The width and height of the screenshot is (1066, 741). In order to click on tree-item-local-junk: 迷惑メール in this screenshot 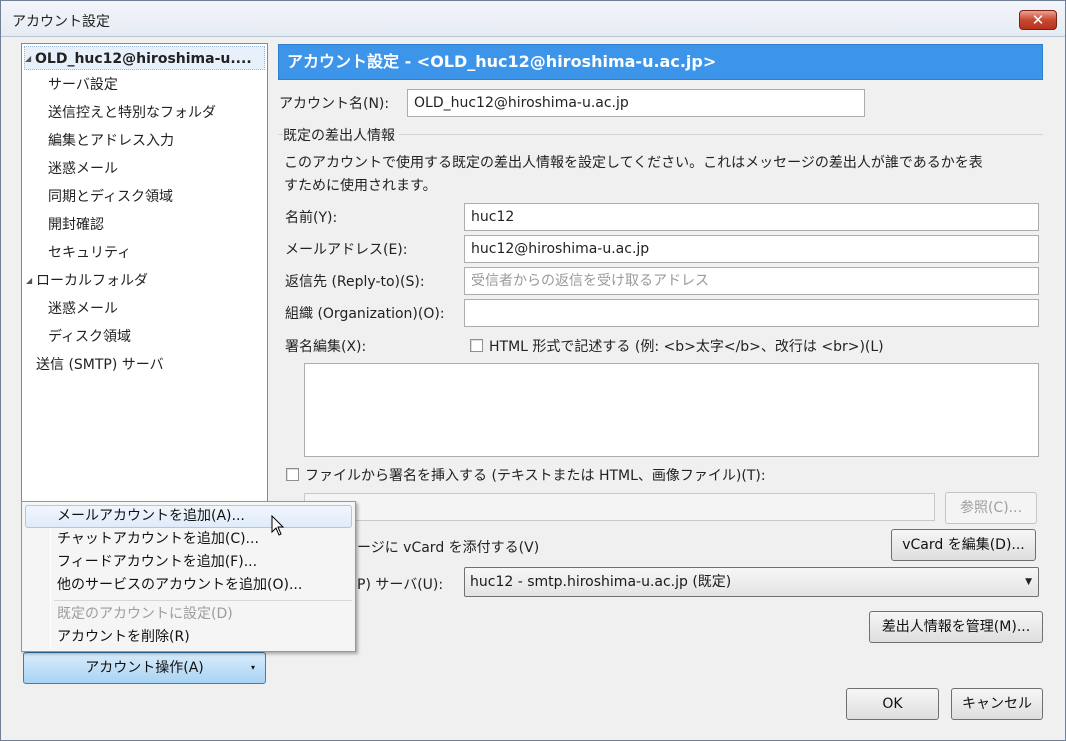, I will do `click(83, 309)`.